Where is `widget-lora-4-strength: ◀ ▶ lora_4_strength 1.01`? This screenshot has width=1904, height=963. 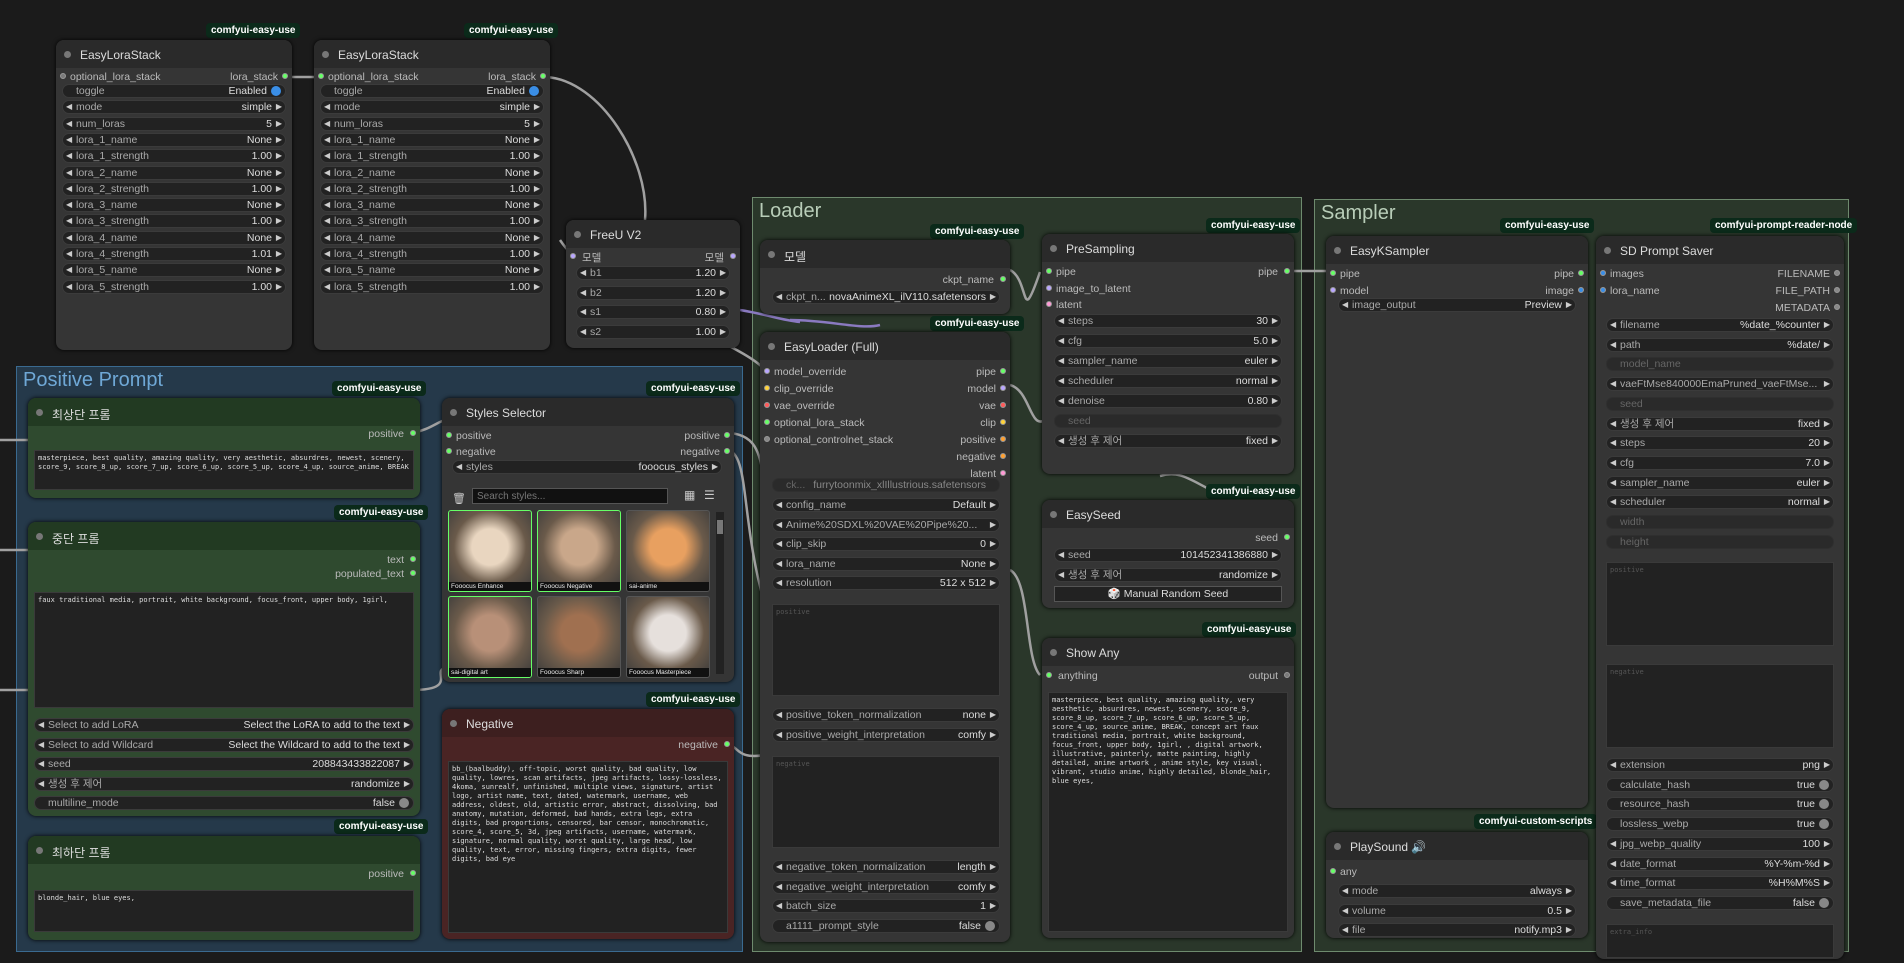
widget-lora-4-strength: ◀ ▶ lora_4_strength 1.01 is located at coordinates (174, 254).